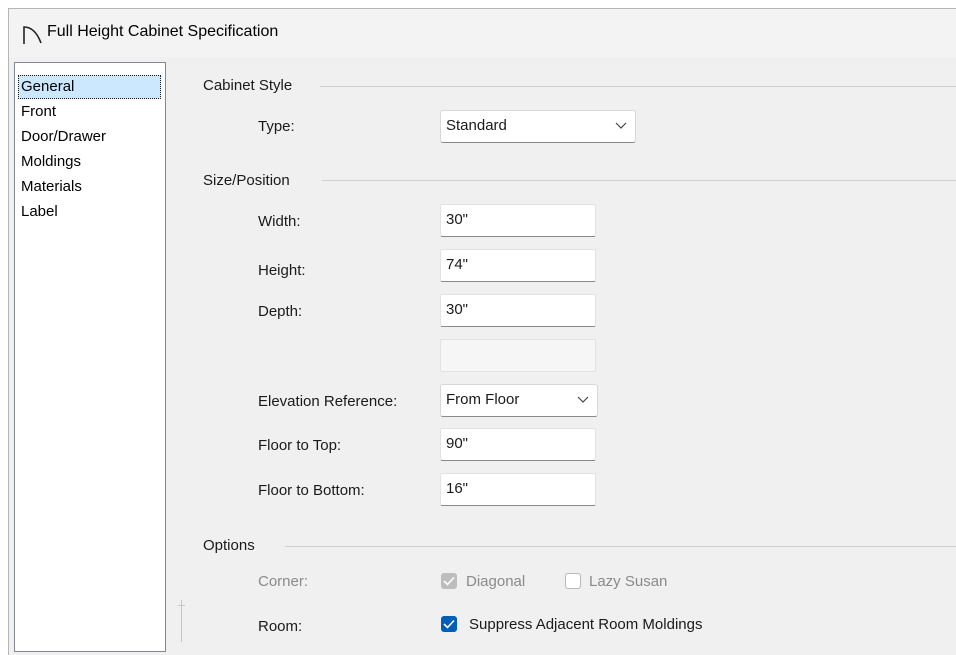 The height and width of the screenshot is (655, 956). What do you see at coordinates (518, 310) in the screenshot?
I see `depth-field: 30"` at bounding box center [518, 310].